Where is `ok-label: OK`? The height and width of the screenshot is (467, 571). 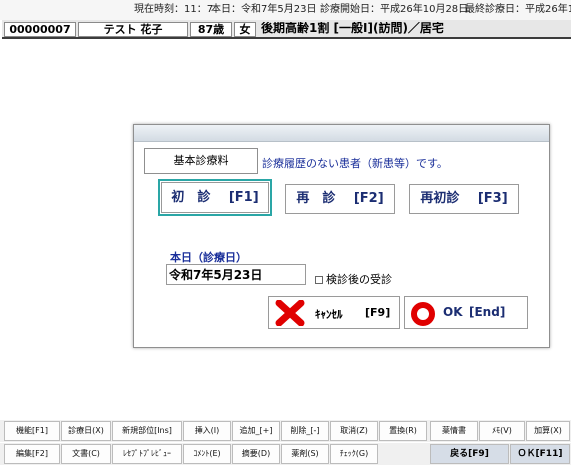 ok-label: OK is located at coordinates (453, 312).